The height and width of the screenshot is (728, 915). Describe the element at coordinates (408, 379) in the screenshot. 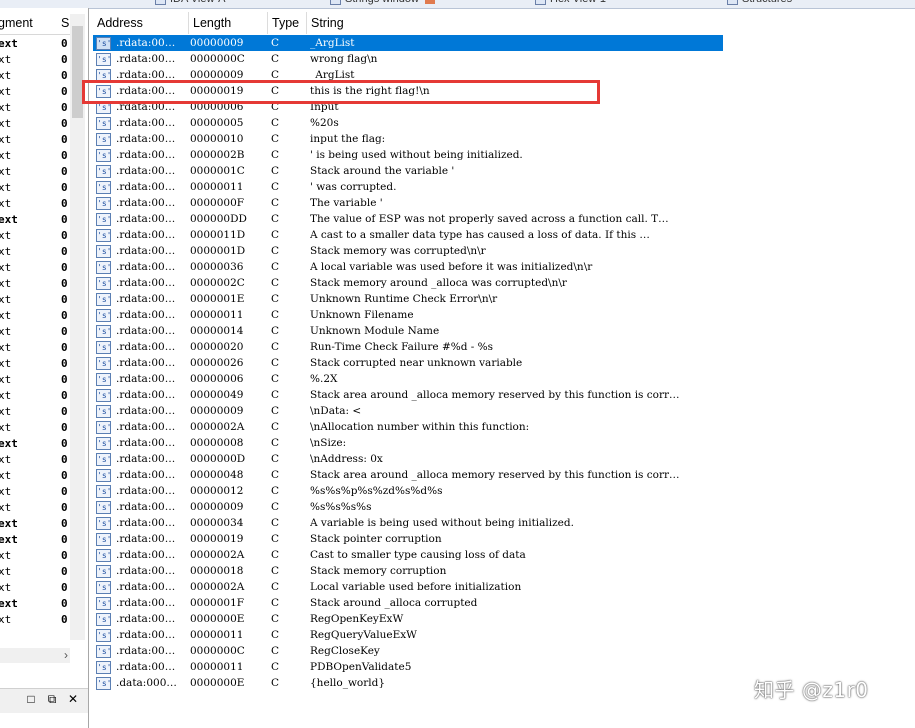

I see `string-row: 's' .rdata:00… 00000006 C %.2X` at that location.